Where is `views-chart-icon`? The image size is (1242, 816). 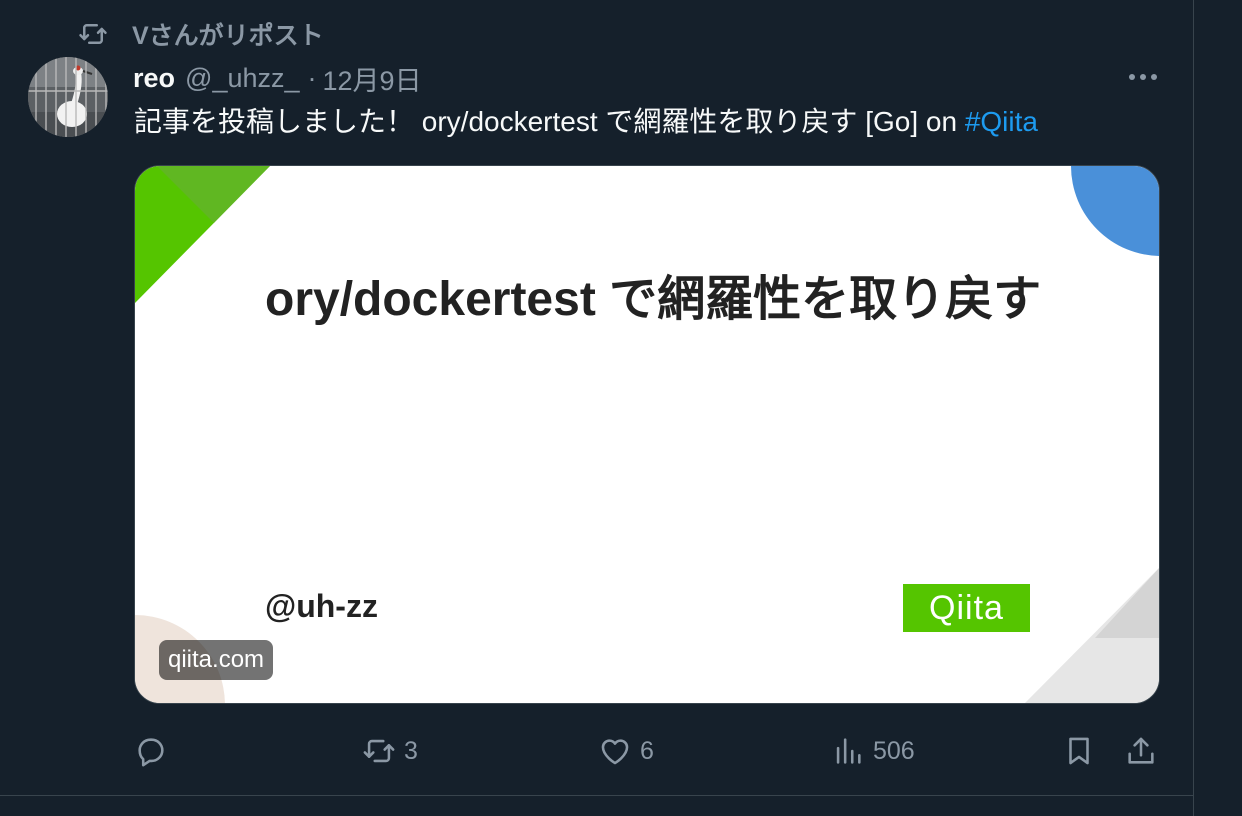 views-chart-icon is located at coordinates (848, 751).